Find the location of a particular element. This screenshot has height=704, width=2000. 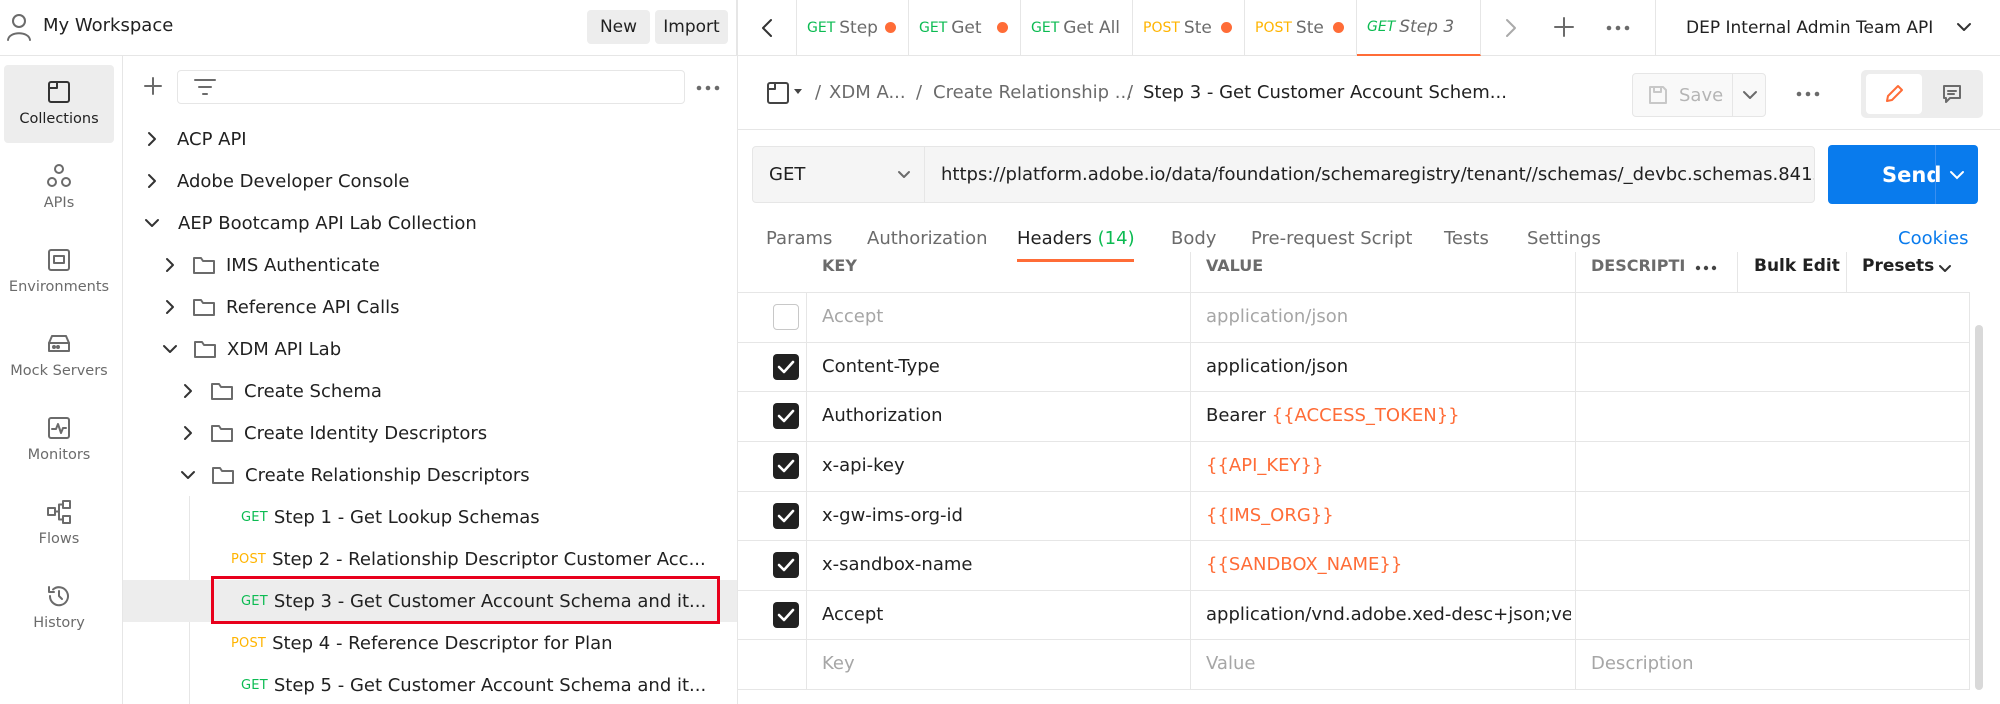

bulk-edit-button: Bulk Edit is located at coordinates (1797, 266).